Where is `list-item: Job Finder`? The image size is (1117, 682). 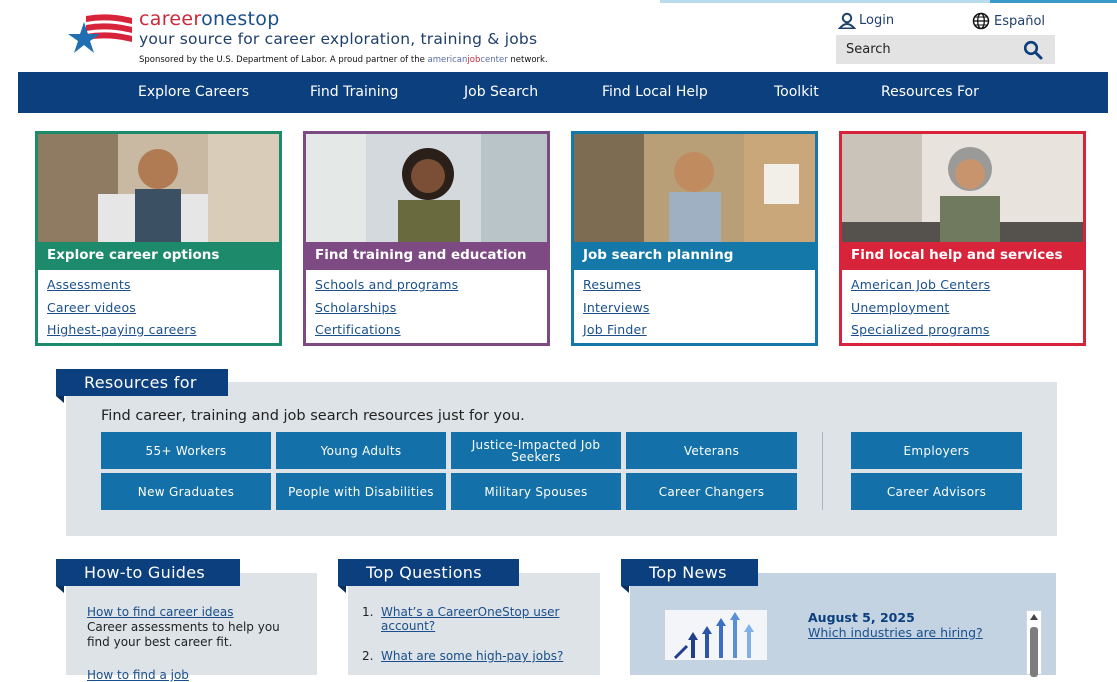
list-item: Job Finder is located at coordinates (616, 333).